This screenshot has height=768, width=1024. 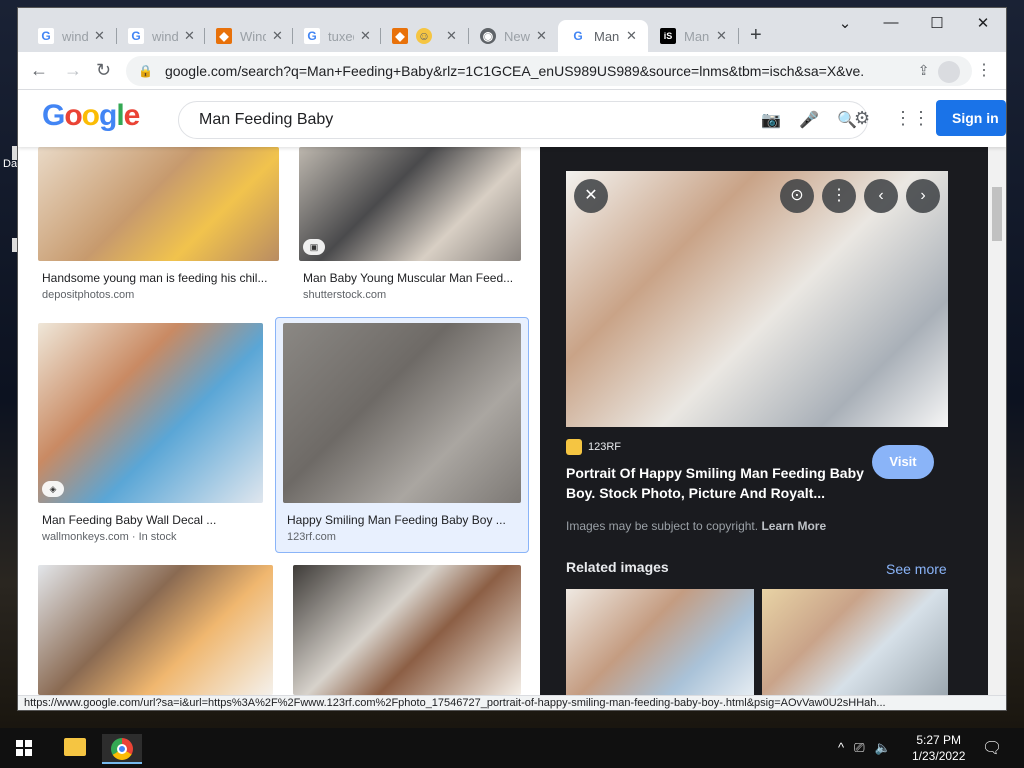 I want to click on image-badge-icon: ▣, so click(x=314, y=247).